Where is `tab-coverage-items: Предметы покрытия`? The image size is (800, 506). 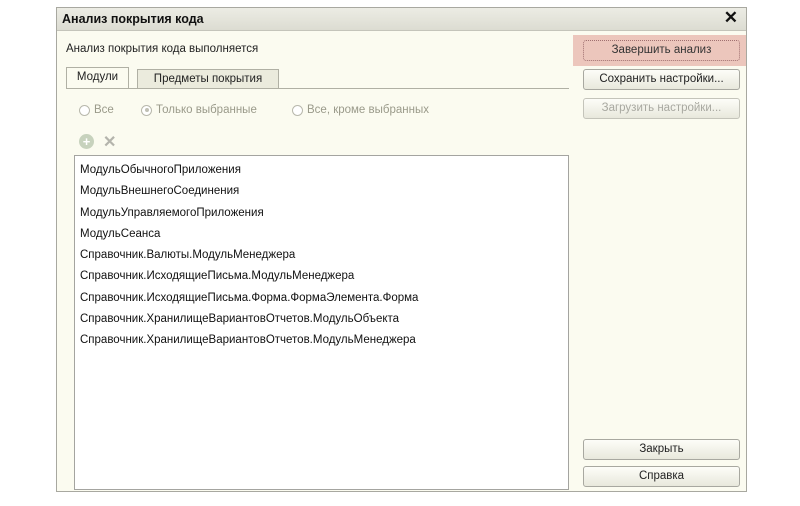
tab-coverage-items: Предметы покрытия is located at coordinates (208, 79).